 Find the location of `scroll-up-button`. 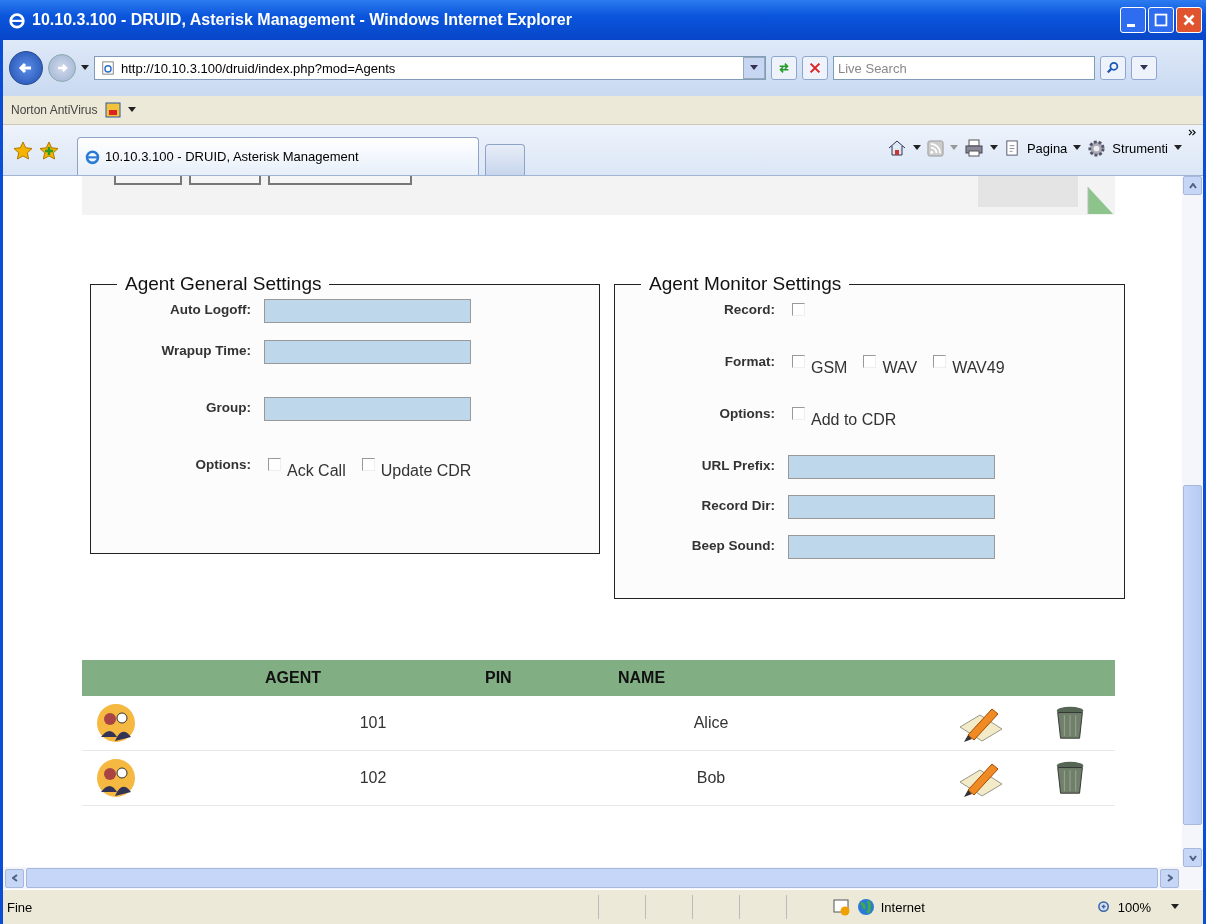

scroll-up-button is located at coordinates (1192, 185).